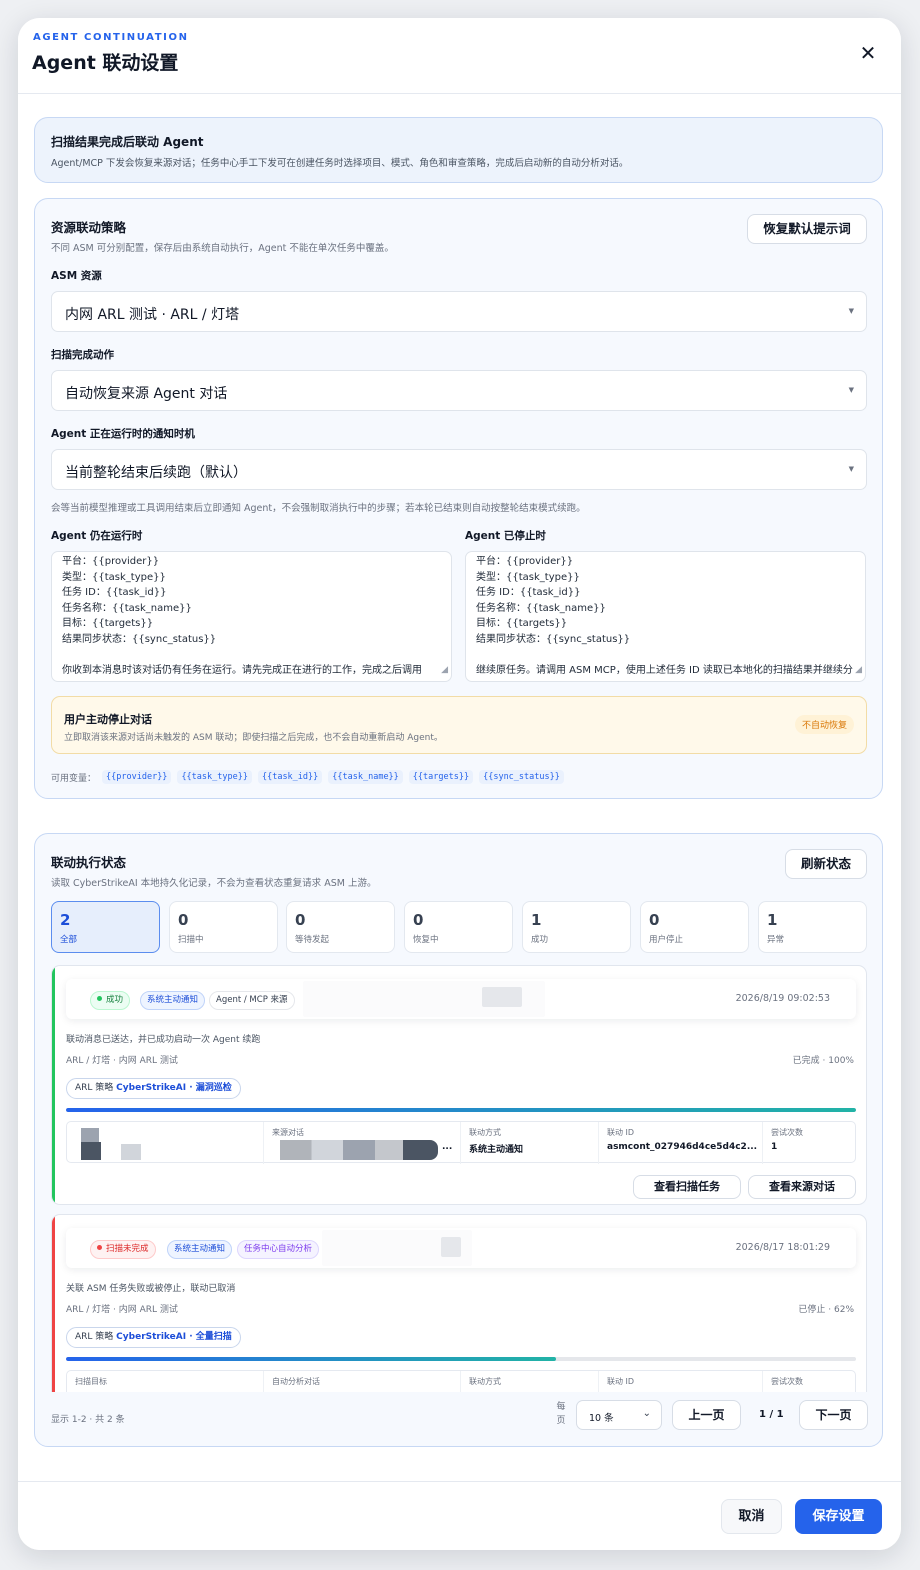 Image resolution: width=920 pixels, height=1570 pixels. What do you see at coordinates (505, 536) in the screenshot?
I see `stopped-prompt-label: Agent 已停止时` at bounding box center [505, 536].